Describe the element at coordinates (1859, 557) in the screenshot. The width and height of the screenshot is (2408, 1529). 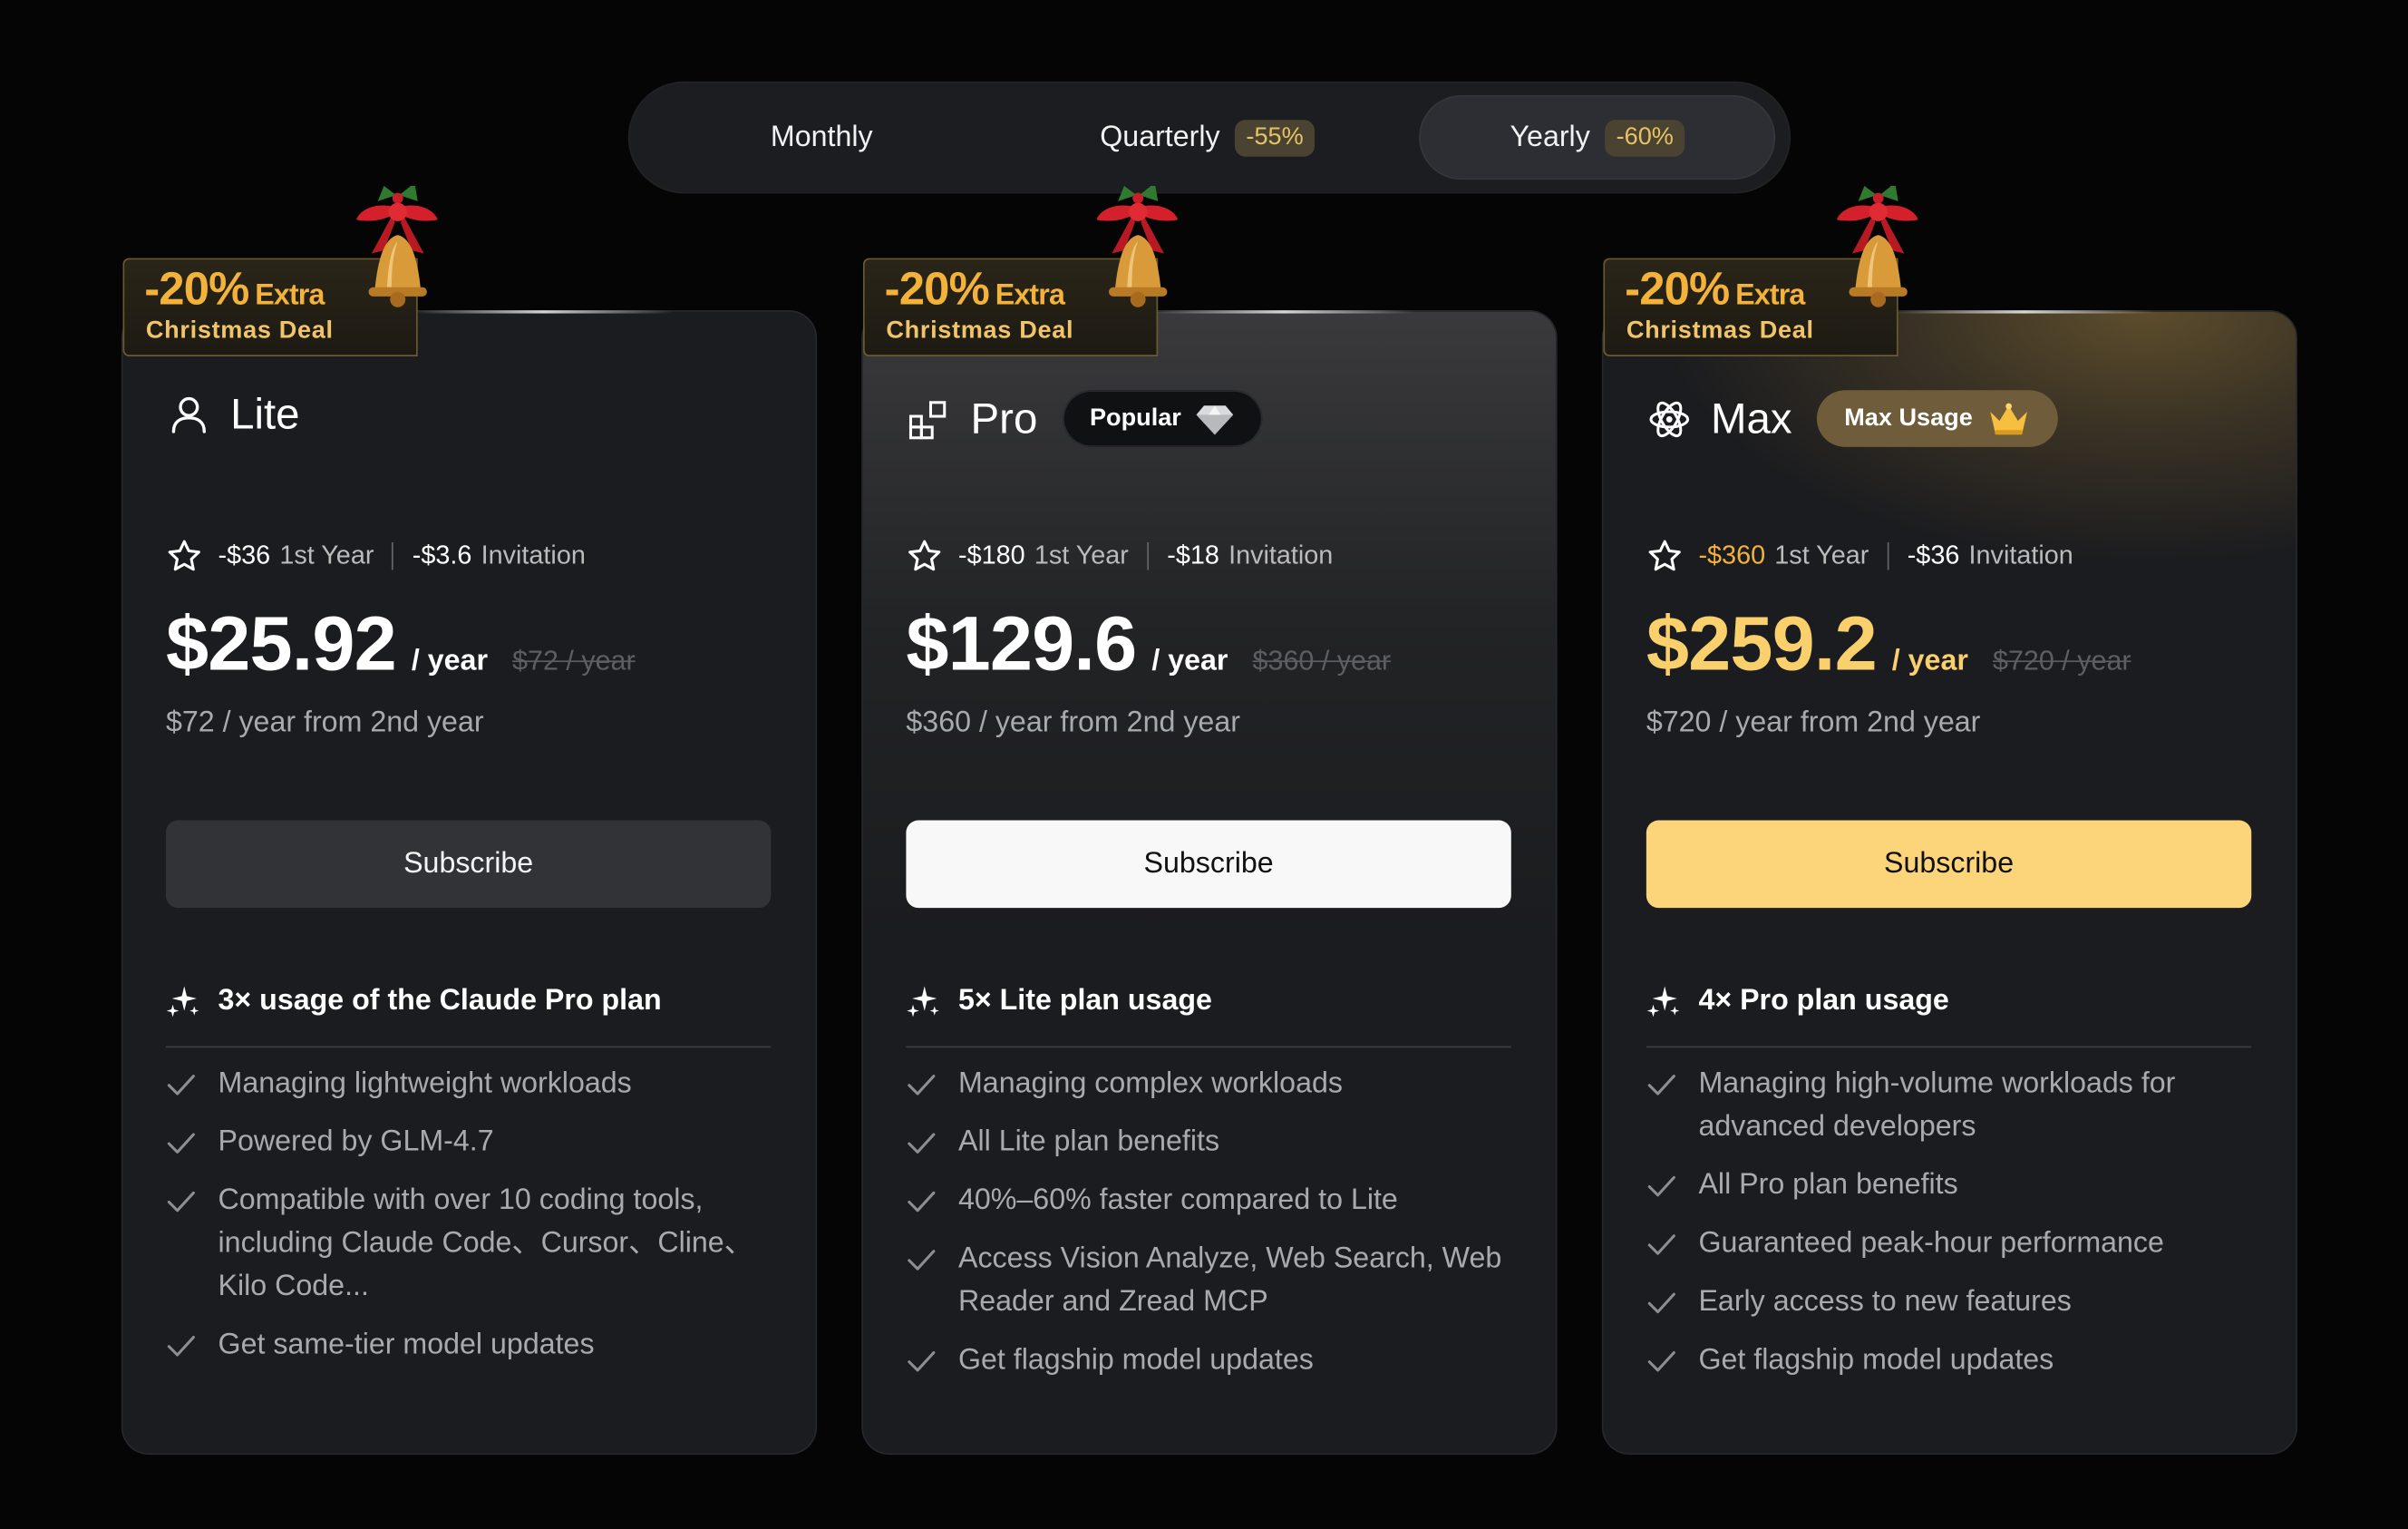
I see `discount-offer: -$360 1st Year -$36 Invitation` at that location.